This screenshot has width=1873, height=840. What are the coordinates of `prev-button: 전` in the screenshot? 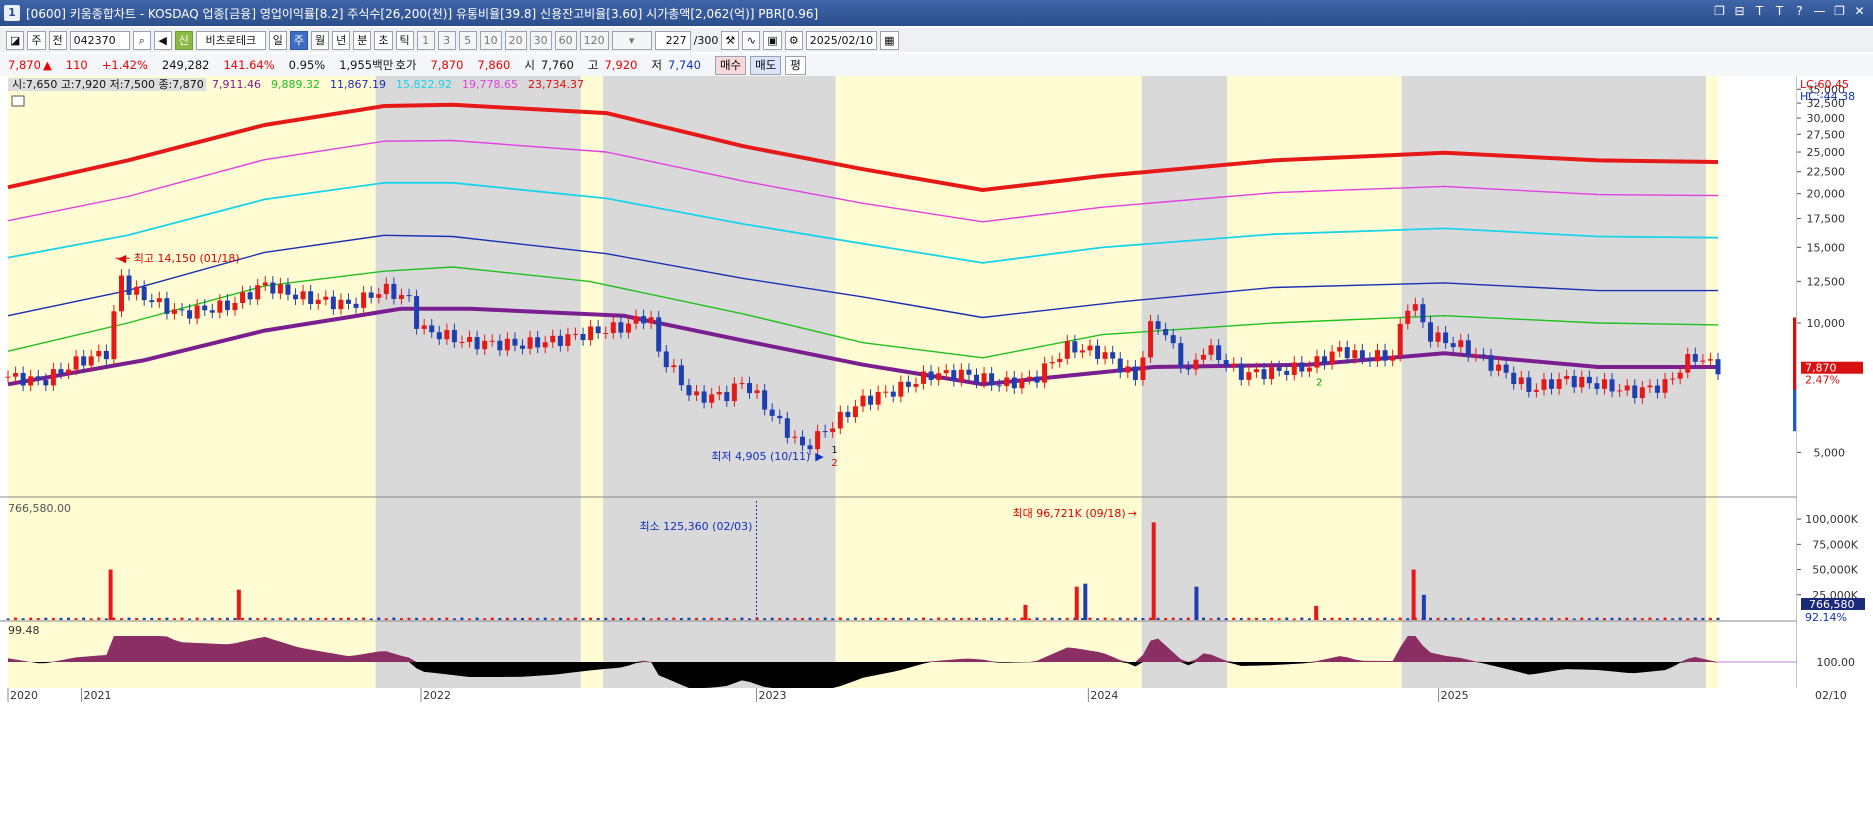 It's located at (57, 40).